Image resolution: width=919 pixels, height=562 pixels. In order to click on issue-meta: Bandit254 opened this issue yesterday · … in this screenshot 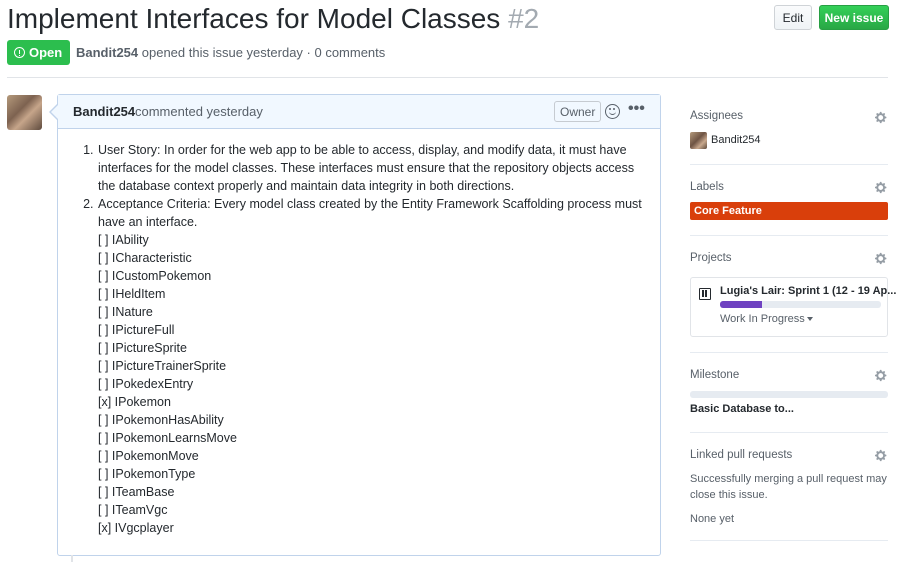, I will do `click(230, 52)`.